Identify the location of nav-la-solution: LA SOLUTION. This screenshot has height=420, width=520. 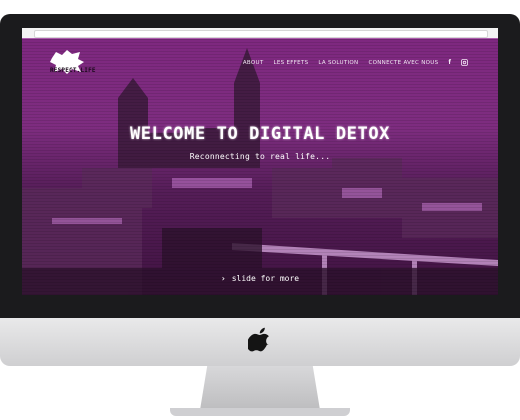
(338, 63).